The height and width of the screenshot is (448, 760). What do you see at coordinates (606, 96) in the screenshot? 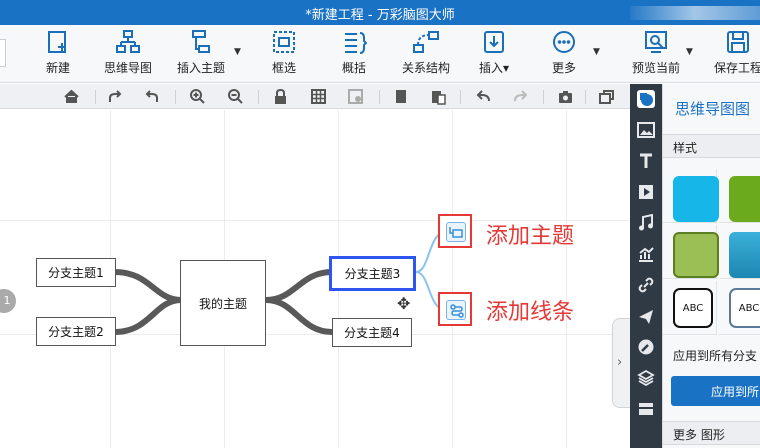
I see `window-icon` at bounding box center [606, 96].